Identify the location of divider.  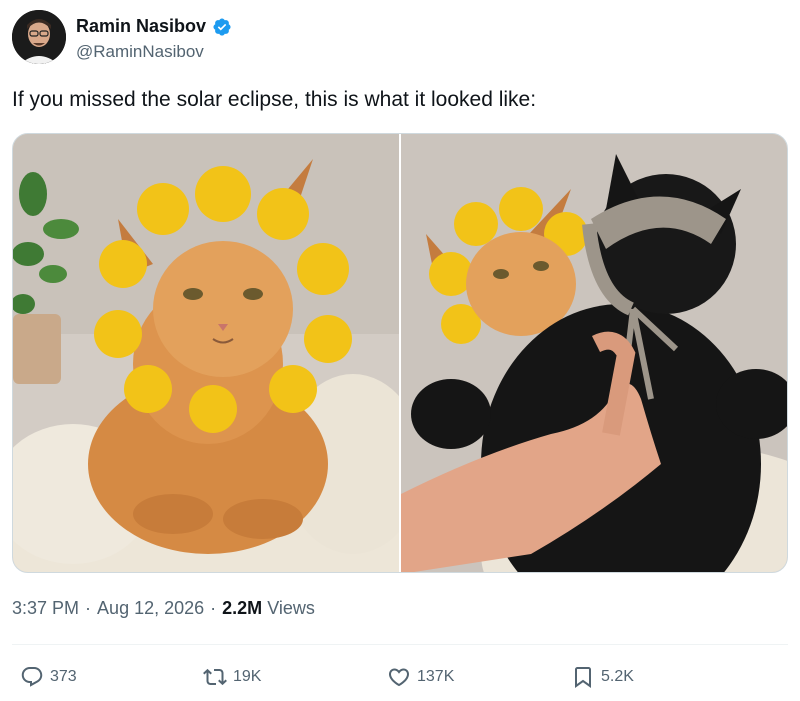
(400, 644).